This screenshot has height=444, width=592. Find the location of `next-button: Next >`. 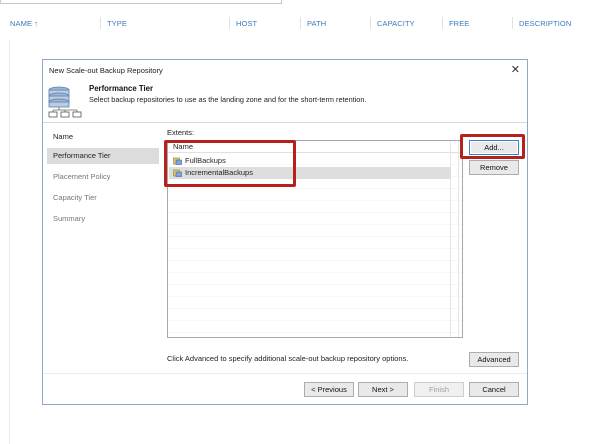

next-button: Next > is located at coordinates (383, 389).